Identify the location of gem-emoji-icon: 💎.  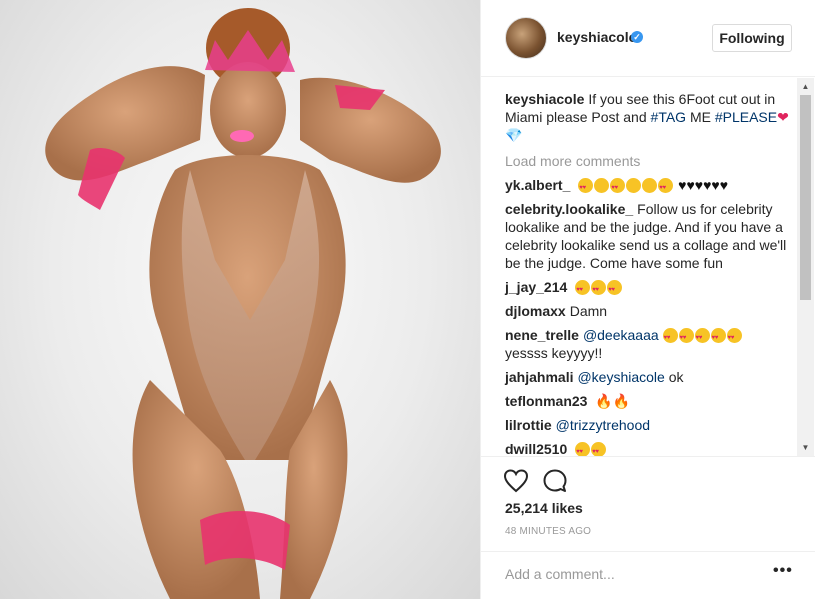
(514, 135).